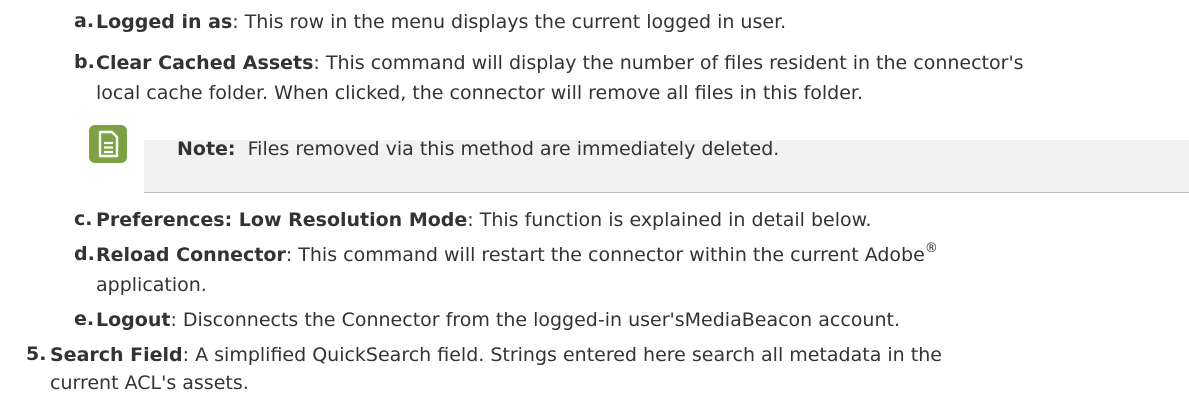 The image size is (1189, 398). I want to click on item-d-term: Reload Connector, so click(191, 255).